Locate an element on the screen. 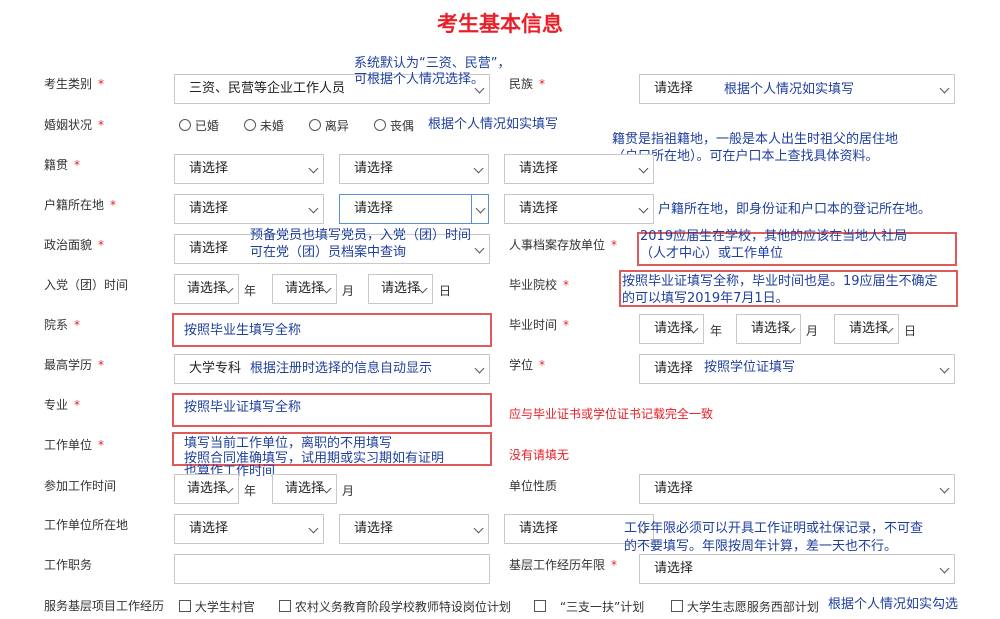 This screenshot has width=1000, height=619. note-service: 根据个人情况如实勾选 is located at coordinates (893, 604).